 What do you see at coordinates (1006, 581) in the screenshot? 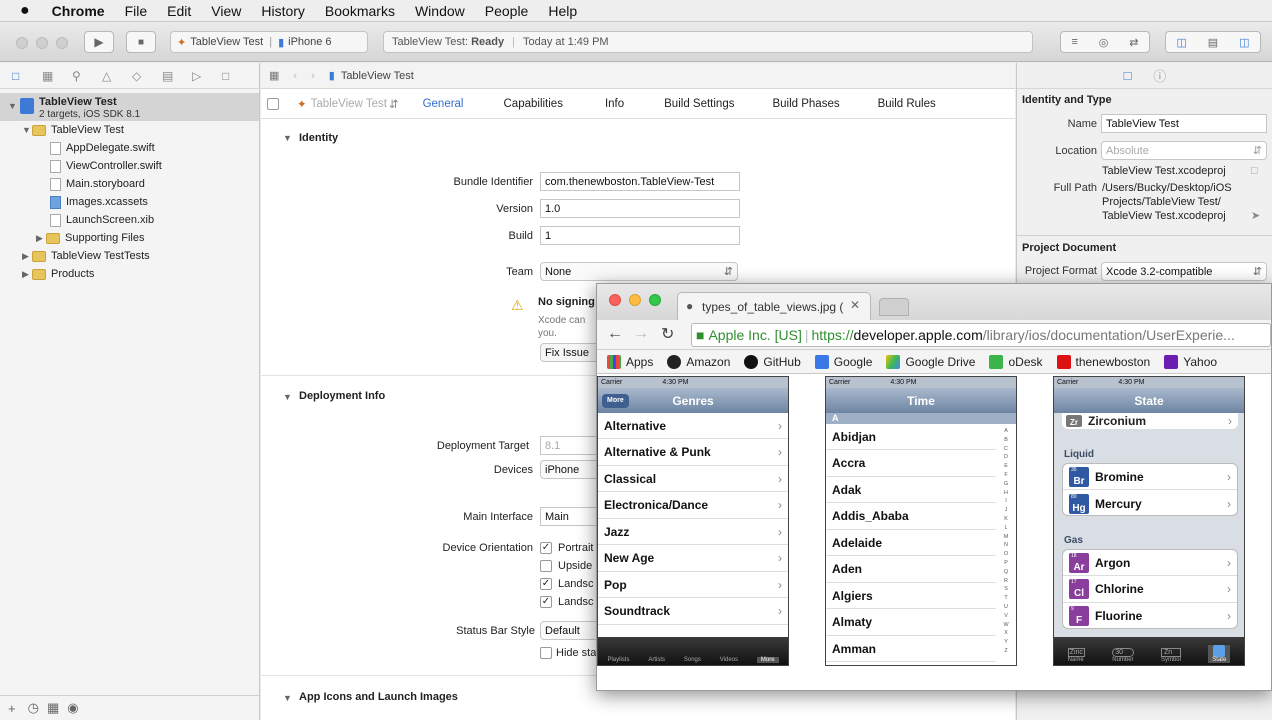
I see `index-letter: R` at bounding box center [1006, 581].